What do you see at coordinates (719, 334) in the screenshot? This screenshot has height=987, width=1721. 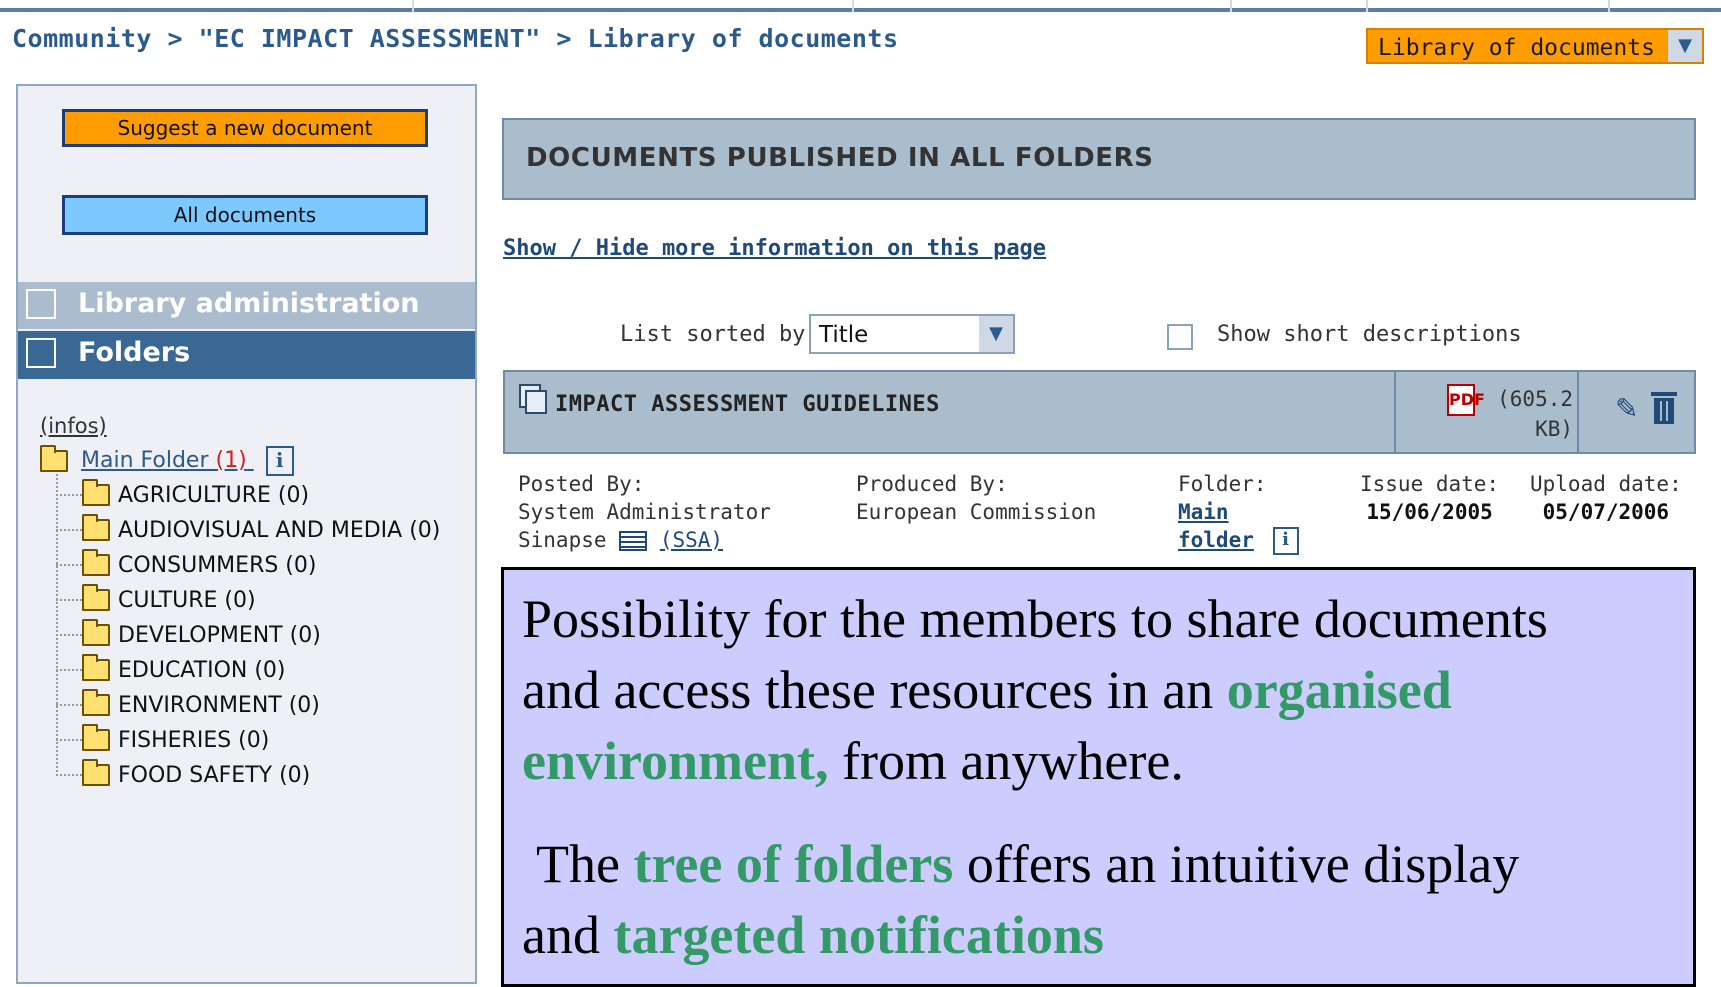 I see `sort-label: List sorted by:` at bounding box center [719, 334].